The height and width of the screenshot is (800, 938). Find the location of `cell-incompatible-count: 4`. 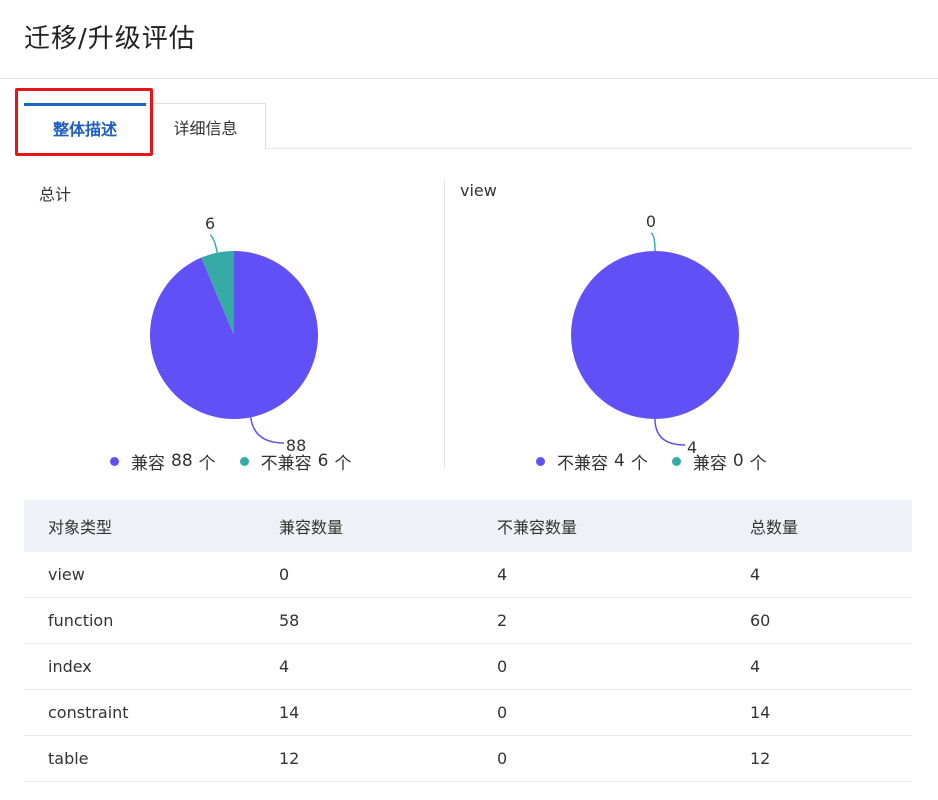

cell-incompatible-count: 4 is located at coordinates (502, 574).